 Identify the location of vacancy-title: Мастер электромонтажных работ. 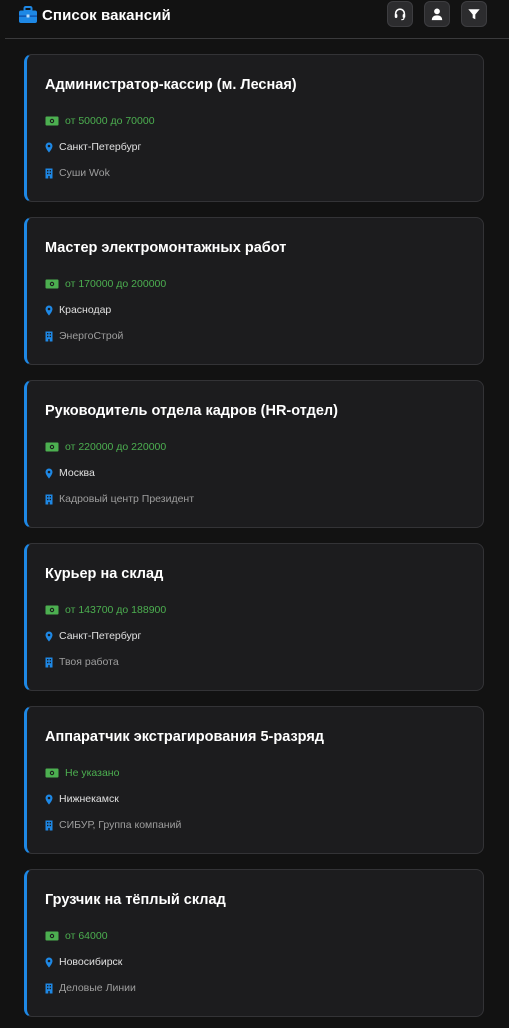
(166, 248).